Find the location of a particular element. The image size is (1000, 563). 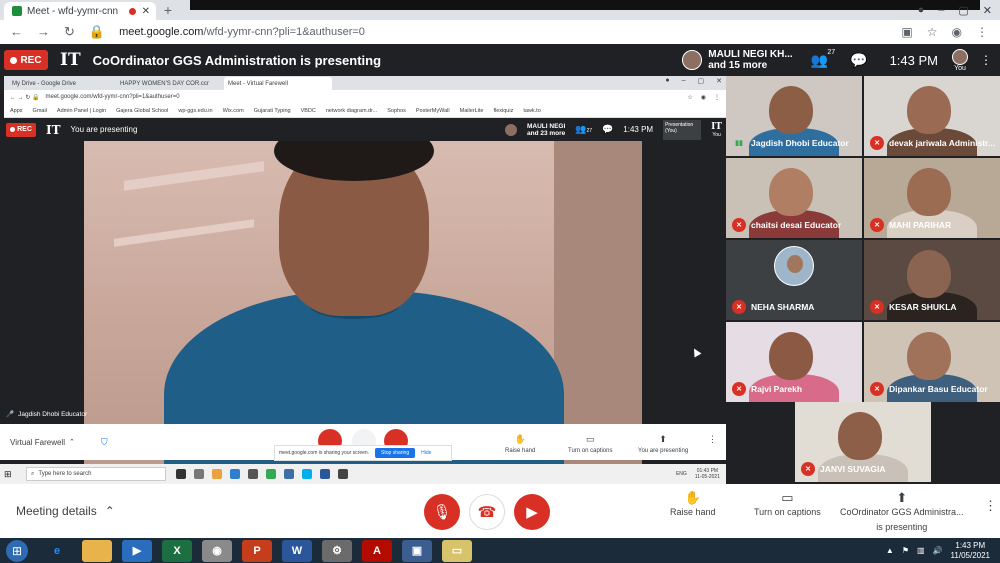

camera-toggle-button: ▶ is located at coordinates (532, 512).